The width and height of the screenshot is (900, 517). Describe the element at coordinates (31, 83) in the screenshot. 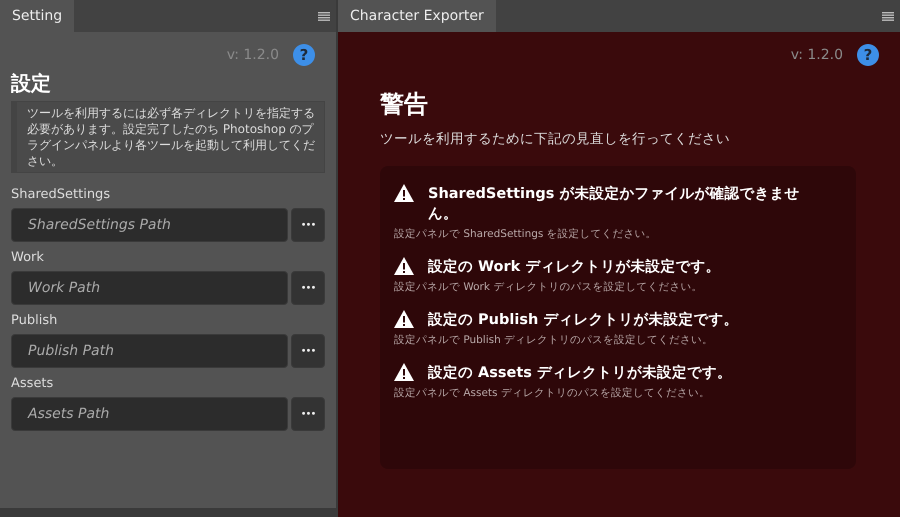

I see `panel-title: 設定` at that location.